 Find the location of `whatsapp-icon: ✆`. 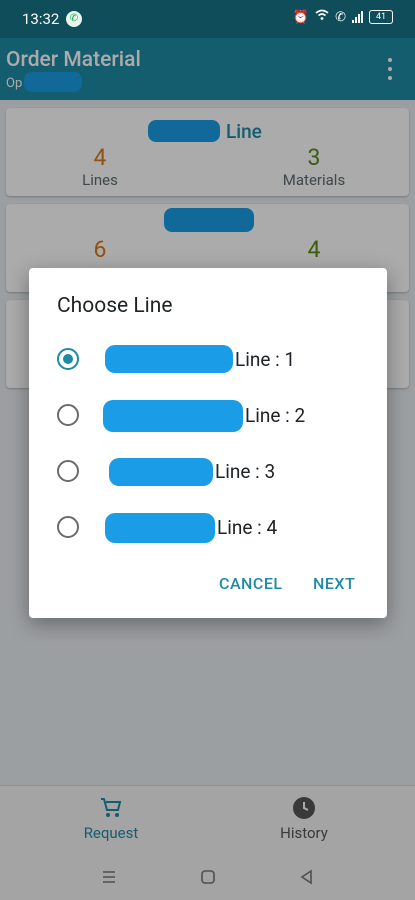

whatsapp-icon: ✆ is located at coordinates (74, 19).